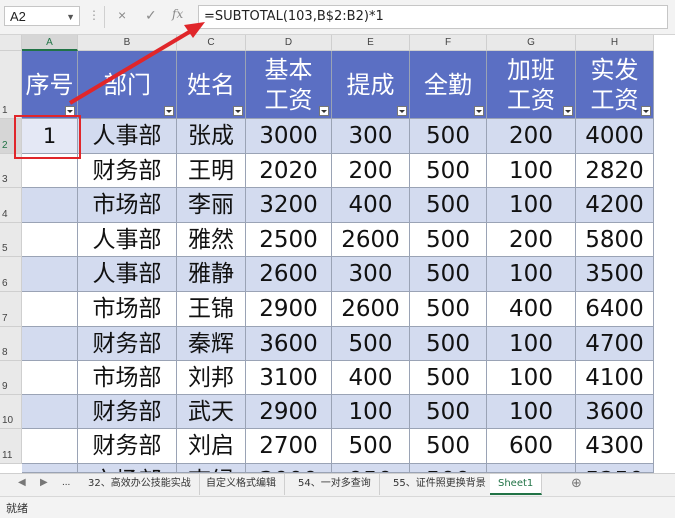 The image size is (675, 518). I want to click on add-sheet-icon: ⊕, so click(576, 483).